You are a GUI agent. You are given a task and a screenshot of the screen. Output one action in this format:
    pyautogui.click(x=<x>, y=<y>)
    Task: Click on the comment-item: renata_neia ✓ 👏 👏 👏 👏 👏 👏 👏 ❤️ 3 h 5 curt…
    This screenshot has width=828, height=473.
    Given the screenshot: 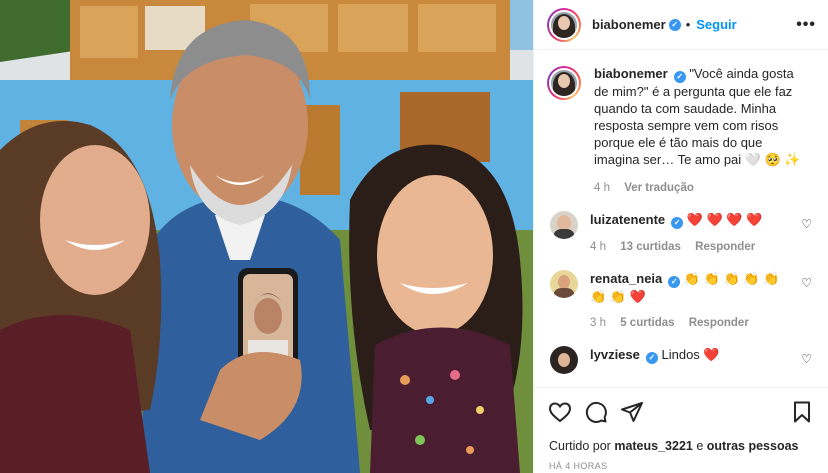 What is the action you would take?
    pyautogui.click(x=680, y=301)
    